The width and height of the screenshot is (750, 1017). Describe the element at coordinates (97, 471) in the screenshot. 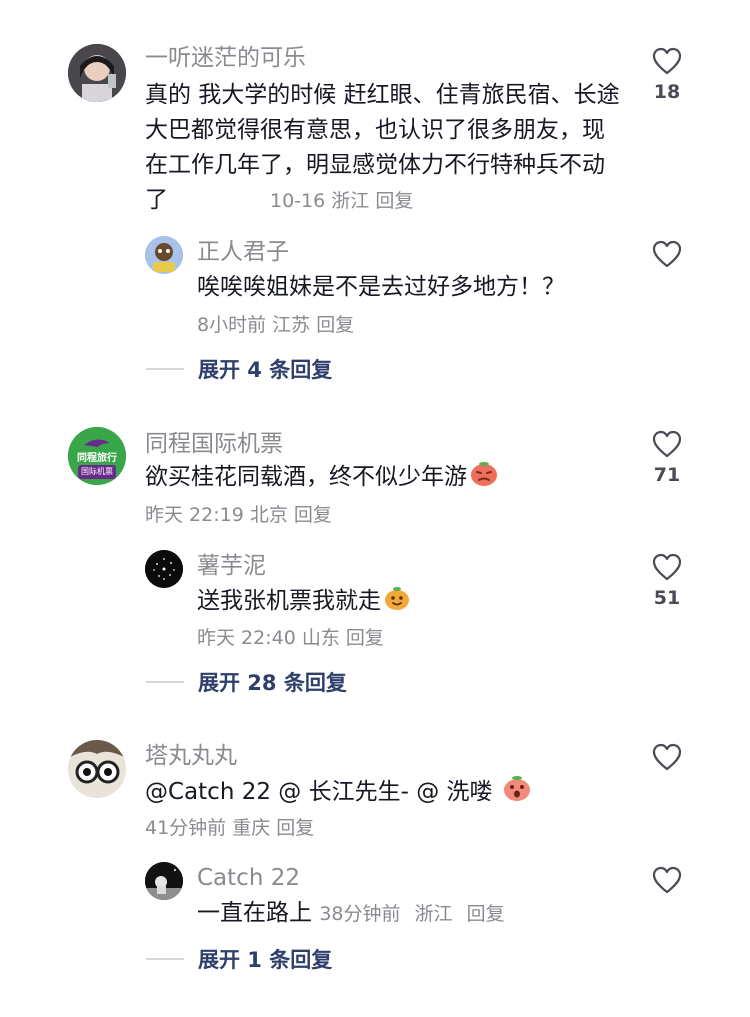

I see `avatar-brand-subtext: 国际机票` at that location.